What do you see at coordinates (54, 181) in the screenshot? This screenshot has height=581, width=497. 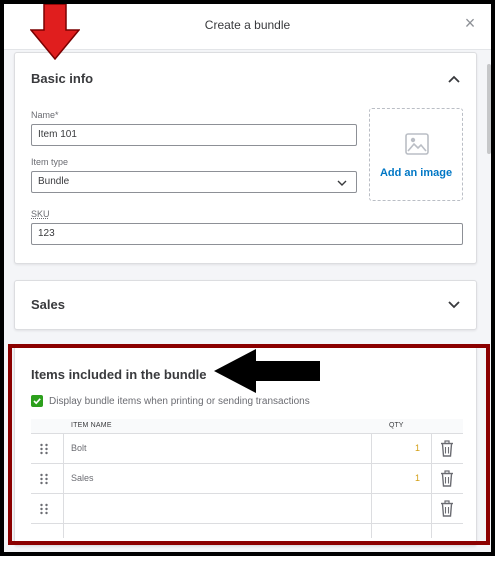 I see `item-type-value: Bundle` at bounding box center [54, 181].